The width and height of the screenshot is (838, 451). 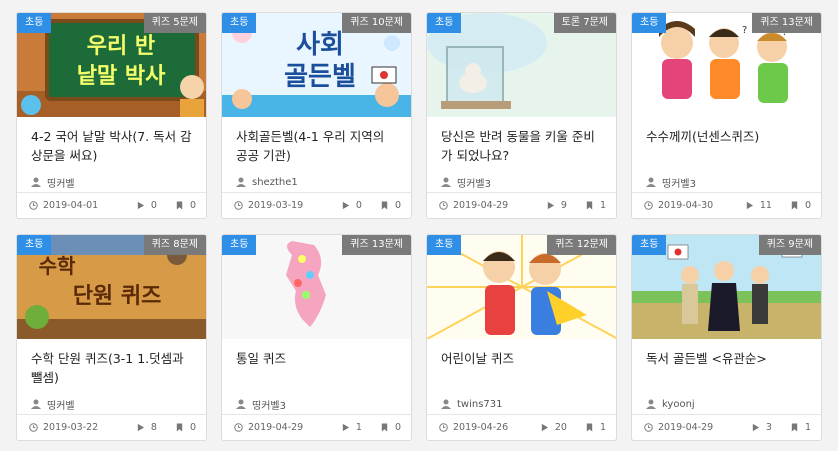 What do you see at coordinates (111, 205) in the screenshot?
I see `card-footer: 2019-04-01 0 0` at bounding box center [111, 205].